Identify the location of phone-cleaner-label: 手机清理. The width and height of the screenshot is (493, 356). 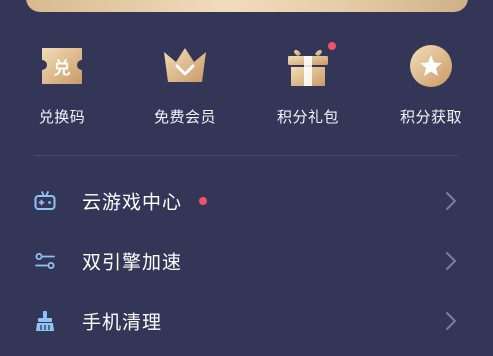
(122, 322).